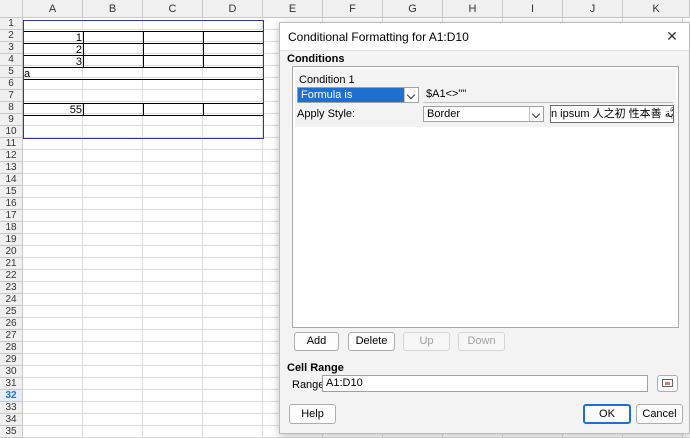  Describe the element at coordinates (11, 144) in the screenshot. I see `row-header-11: 11` at that location.